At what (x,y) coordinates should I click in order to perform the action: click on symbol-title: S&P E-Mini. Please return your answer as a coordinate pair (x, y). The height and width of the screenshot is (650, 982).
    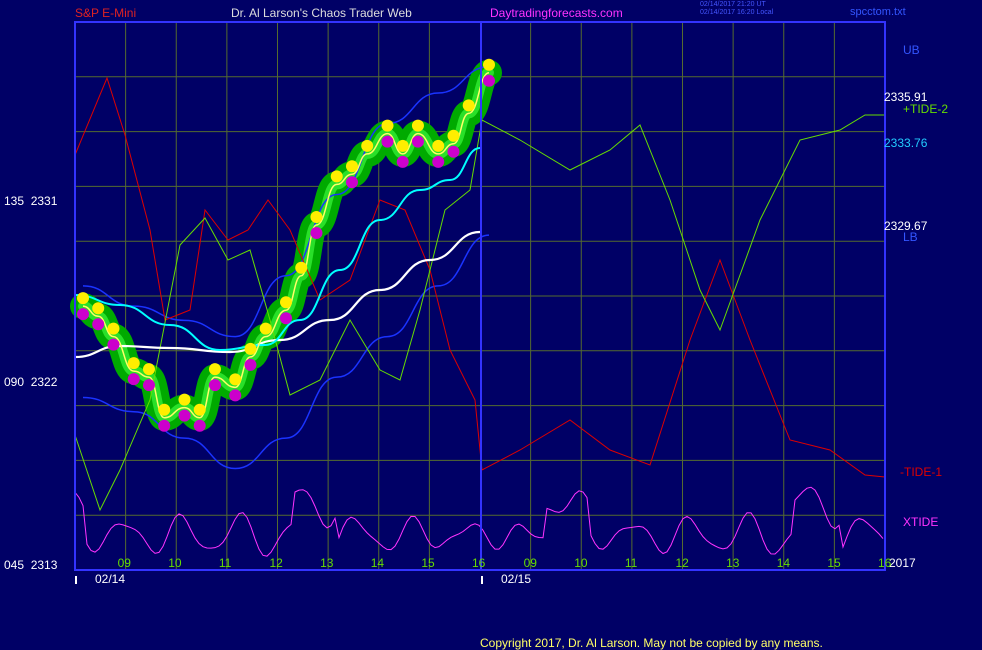
    Looking at the image, I should click on (106, 13).